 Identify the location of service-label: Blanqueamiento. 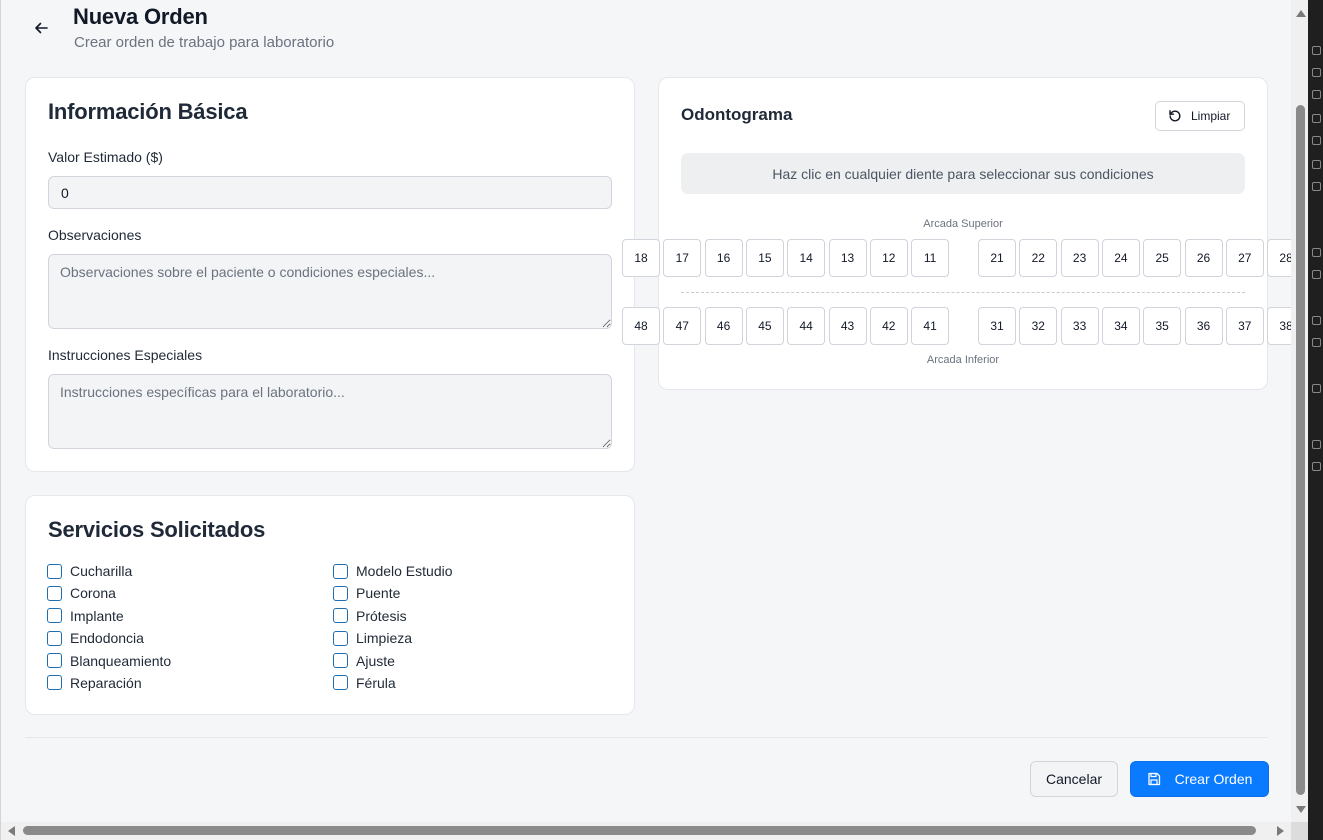
(121, 660).